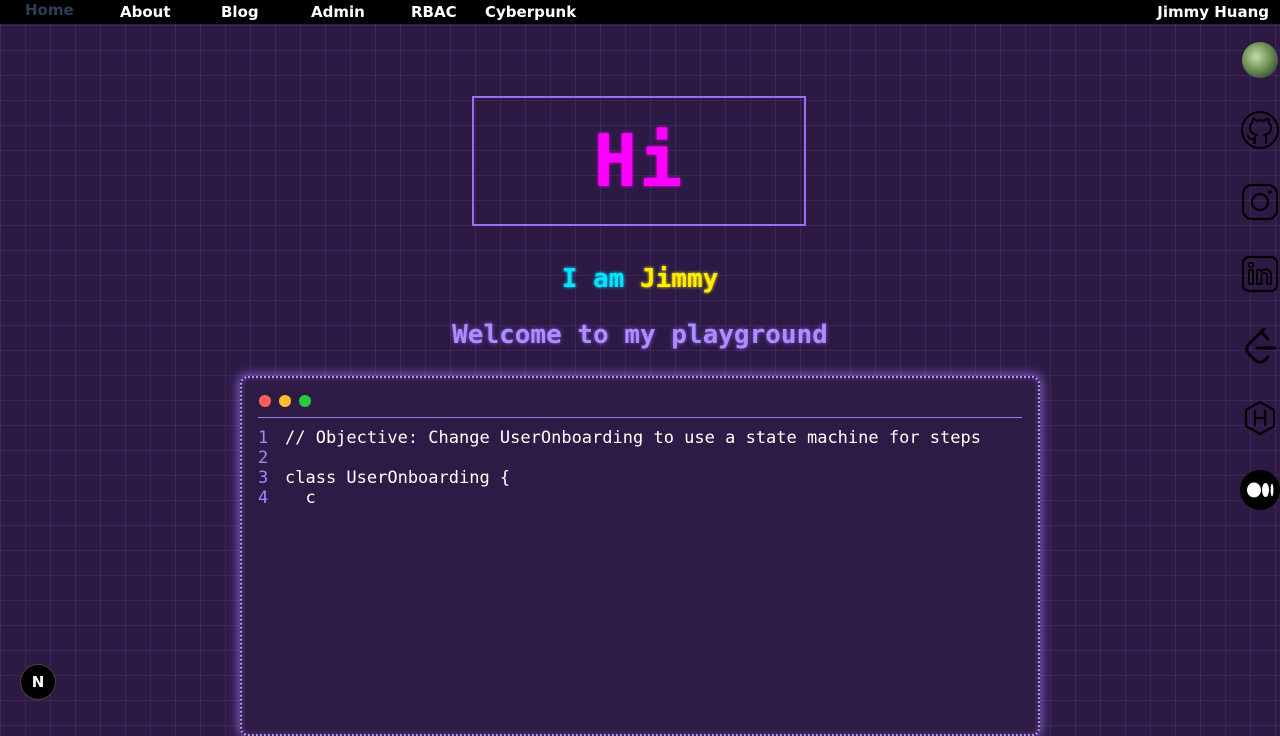 This screenshot has width=1280, height=736. What do you see at coordinates (1213, 12) in the screenshot?
I see `user-name: Jimmy Huang` at bounding box center [1213, 12].